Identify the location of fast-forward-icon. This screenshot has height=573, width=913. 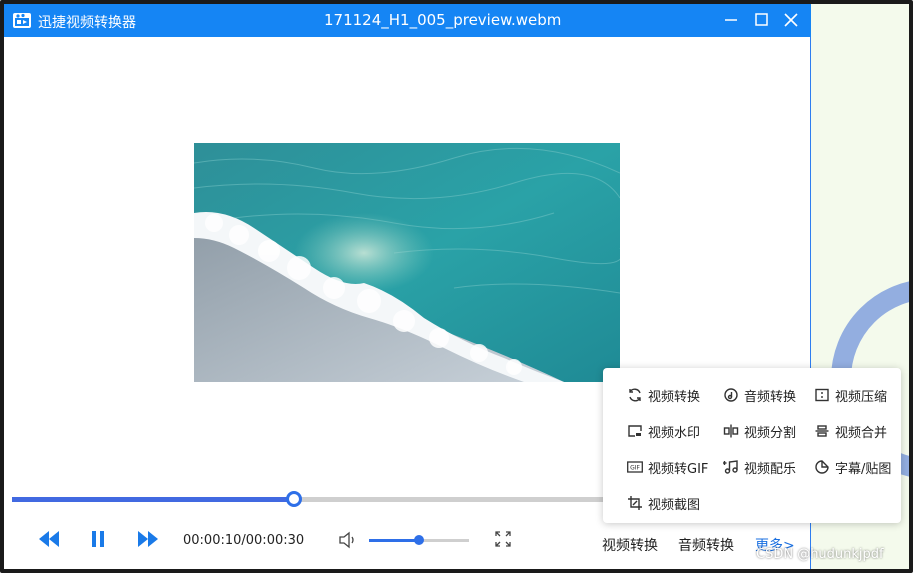
(148, 539).